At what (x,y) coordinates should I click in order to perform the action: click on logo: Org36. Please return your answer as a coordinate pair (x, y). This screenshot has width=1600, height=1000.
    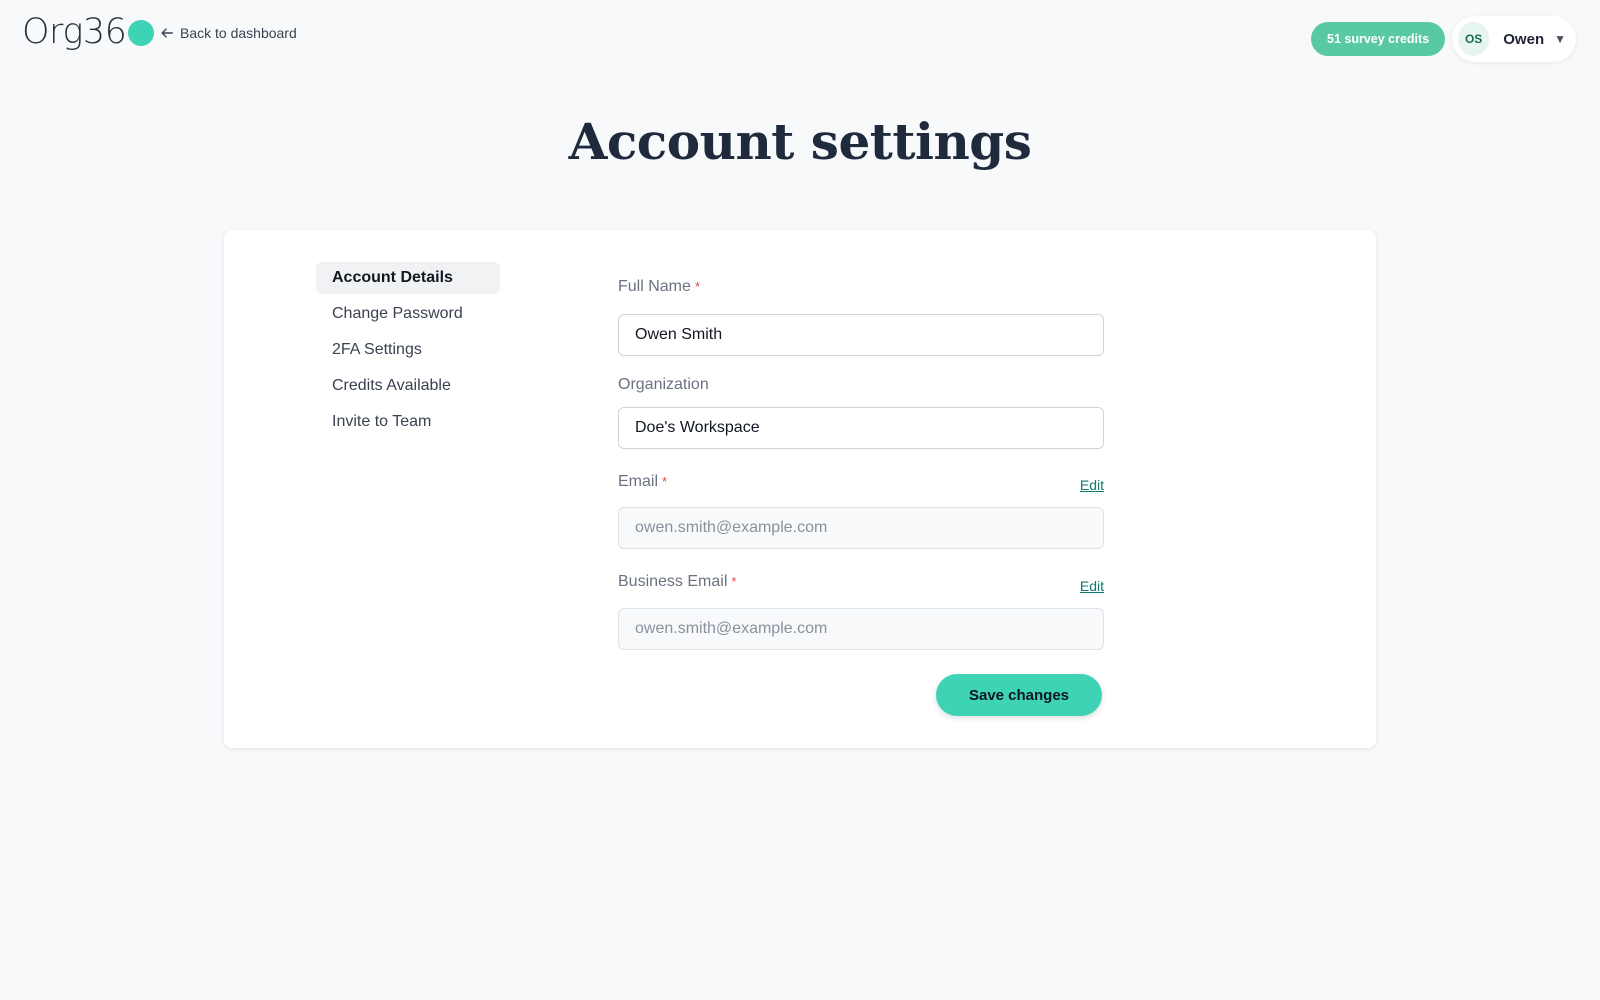
    Looking at the image, I should click on (88, 32).